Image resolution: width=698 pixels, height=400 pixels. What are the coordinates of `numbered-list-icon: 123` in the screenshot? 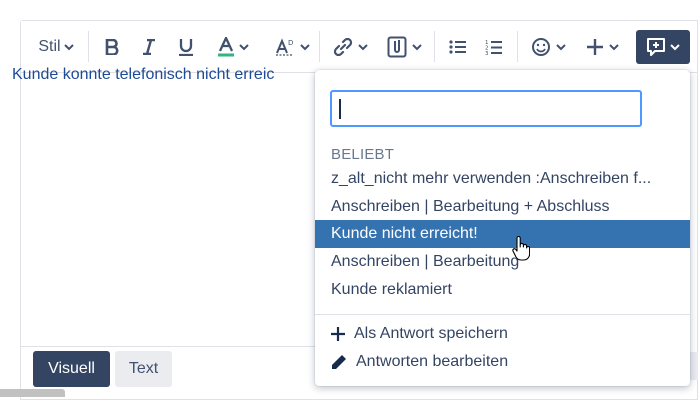 It's located at (493, 47).